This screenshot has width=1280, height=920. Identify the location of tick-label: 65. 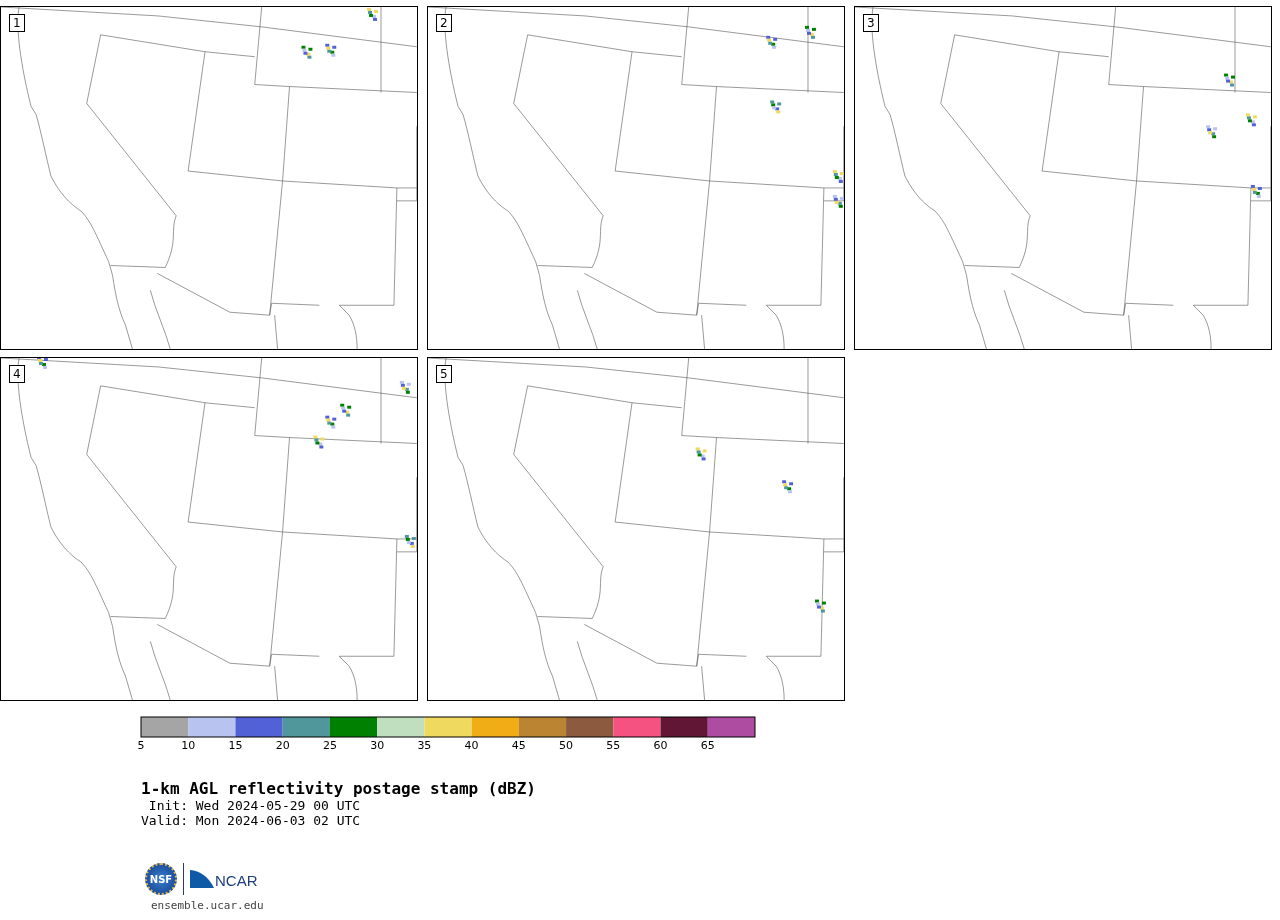
(707, 745).